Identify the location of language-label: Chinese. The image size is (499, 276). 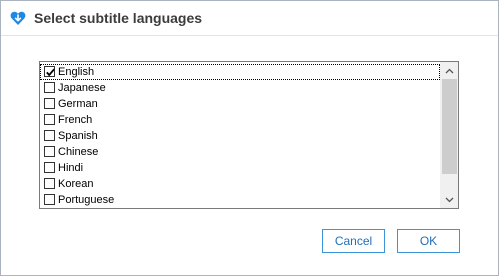
(78, 152).